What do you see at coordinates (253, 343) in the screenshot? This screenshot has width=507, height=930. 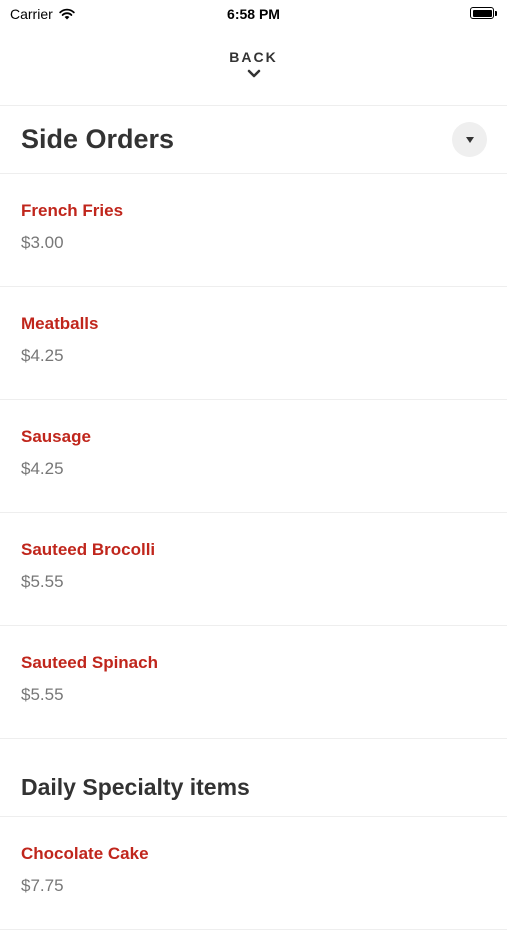 I see `menu-item: Meatballs $4.25` at bounding box center [253, 343].